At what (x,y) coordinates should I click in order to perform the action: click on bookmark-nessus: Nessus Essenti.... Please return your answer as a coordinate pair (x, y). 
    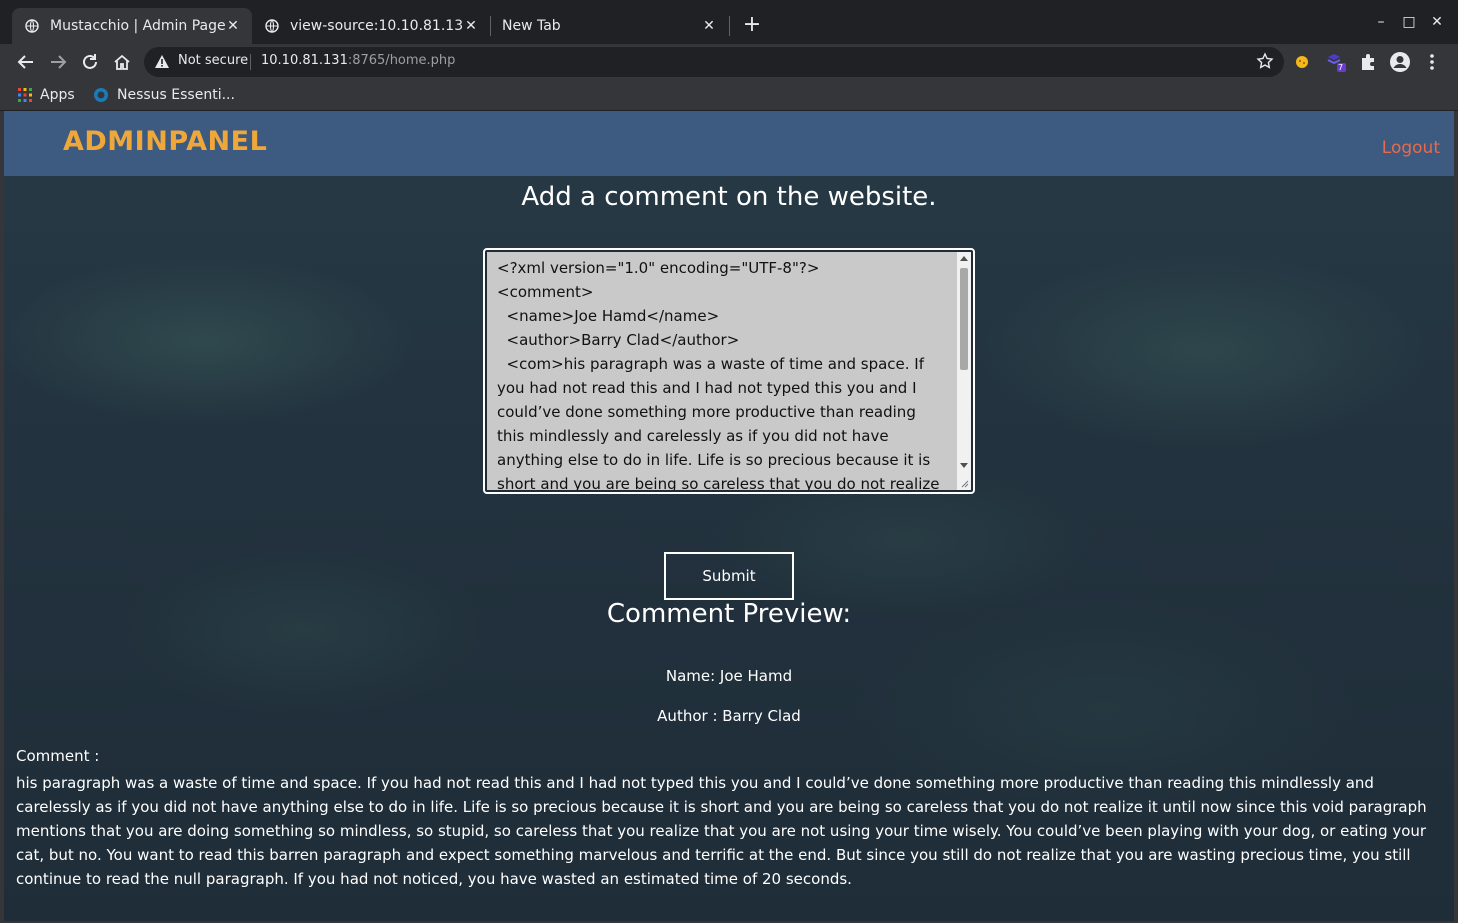
    Looking at the image, I should click on (164, 95).